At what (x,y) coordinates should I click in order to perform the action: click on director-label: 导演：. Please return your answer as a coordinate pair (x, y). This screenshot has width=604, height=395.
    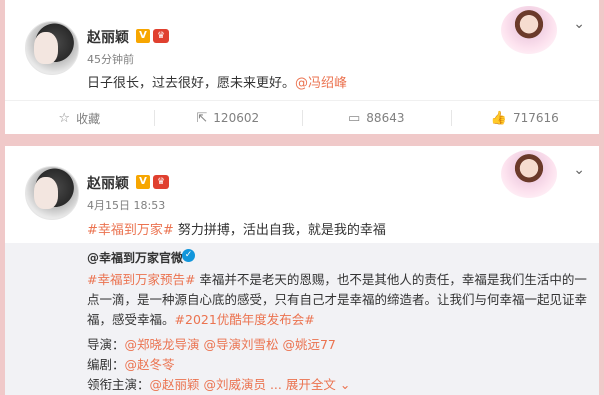
    Looking at the image, I should click on (106, 344).